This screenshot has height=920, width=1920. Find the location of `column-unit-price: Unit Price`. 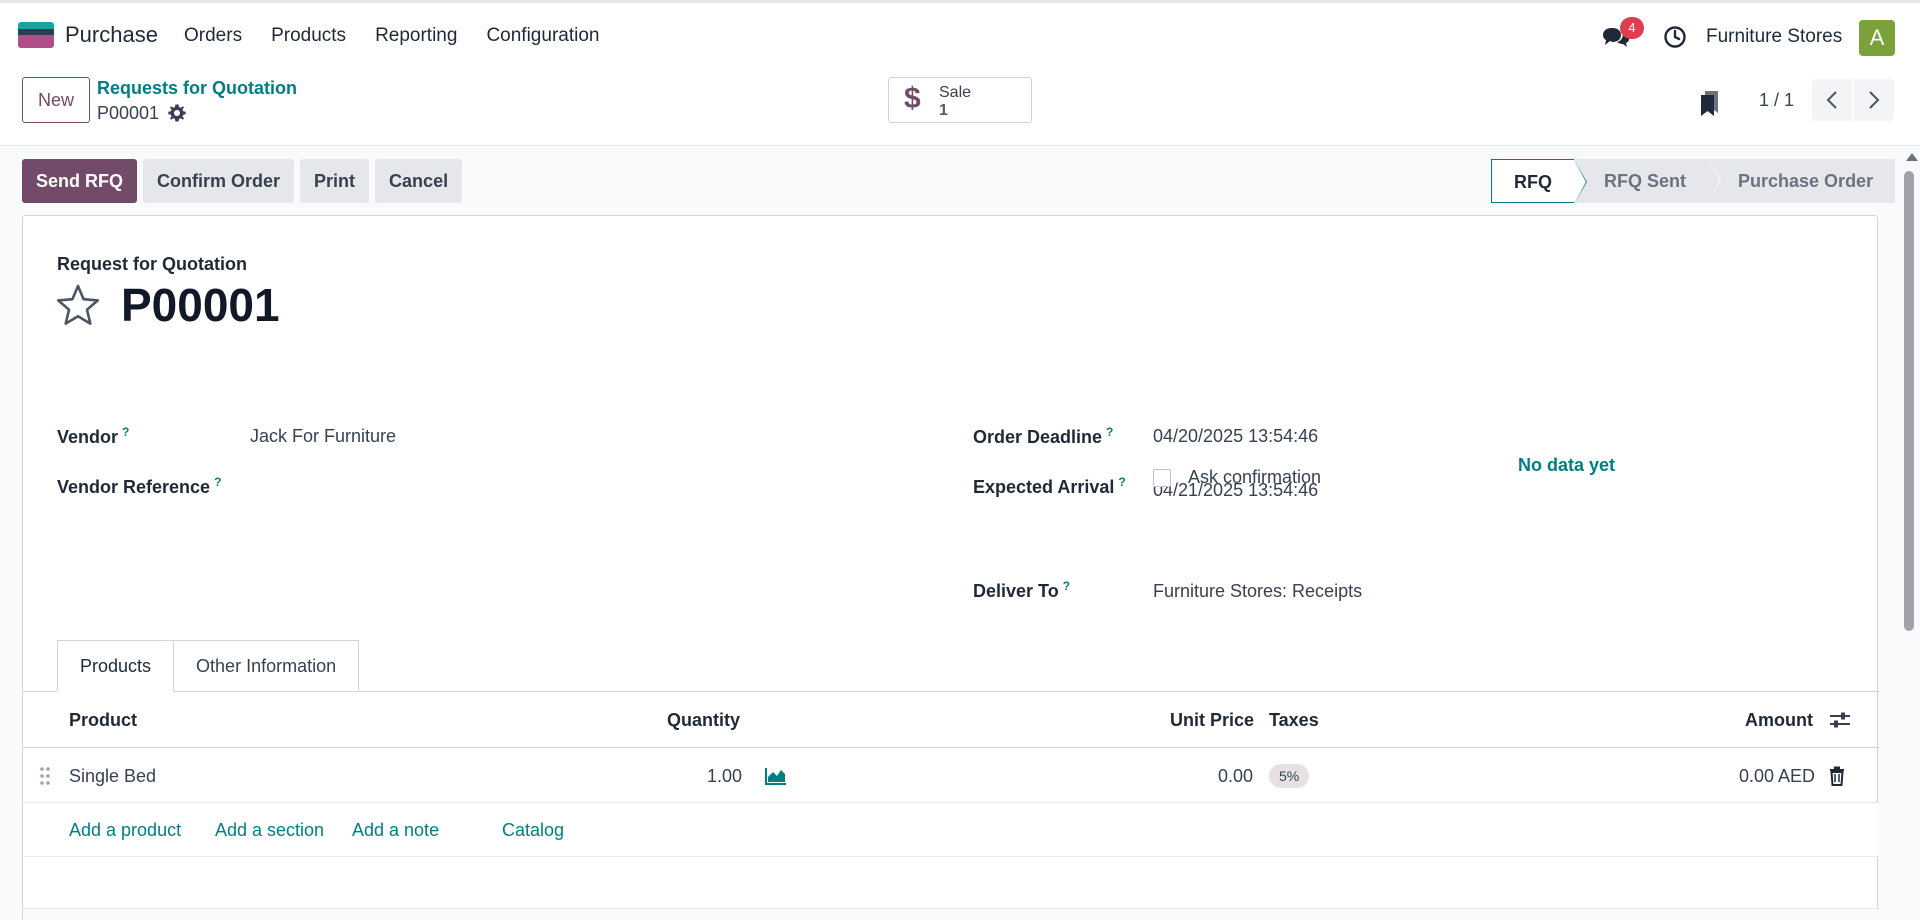

column-unit-price: Unit Price is located at coordinates (1212, 720).